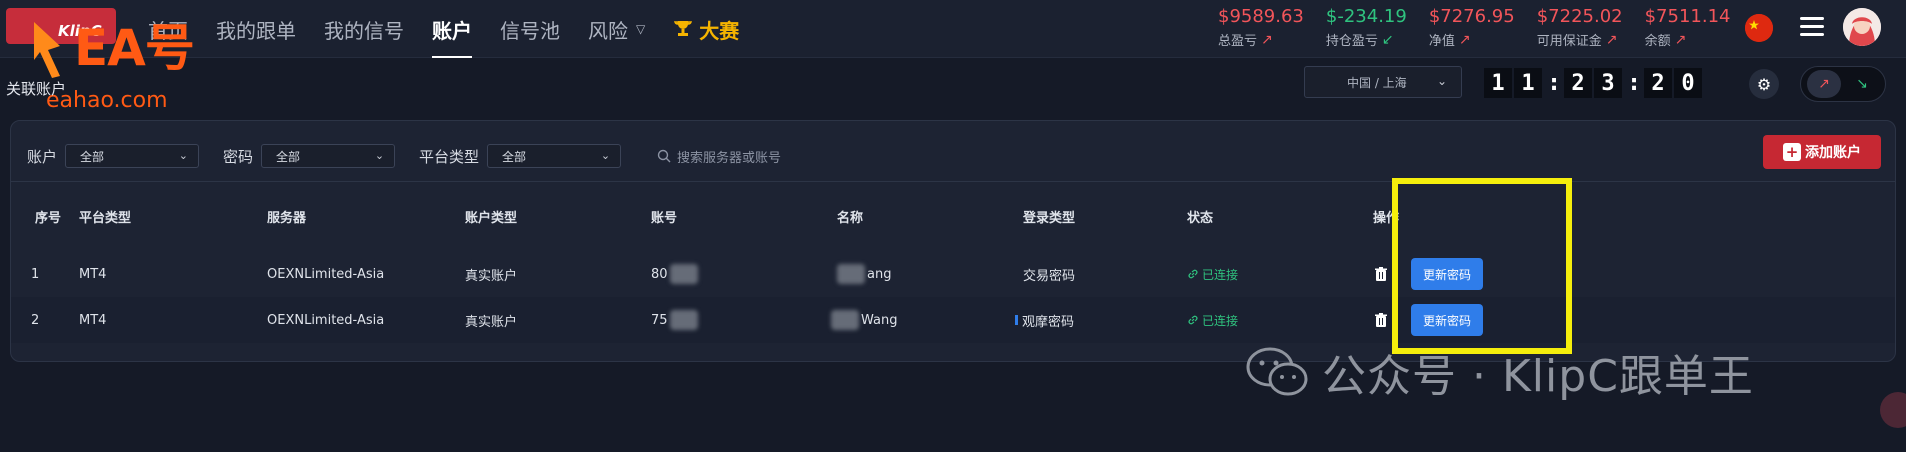 The width and height of the screenshot is (1906, 452). What do you see at coordinates (1387, 39) in the screenshot?
I see `trend-down-icon: ↙` at bounding box center [1387, 39].